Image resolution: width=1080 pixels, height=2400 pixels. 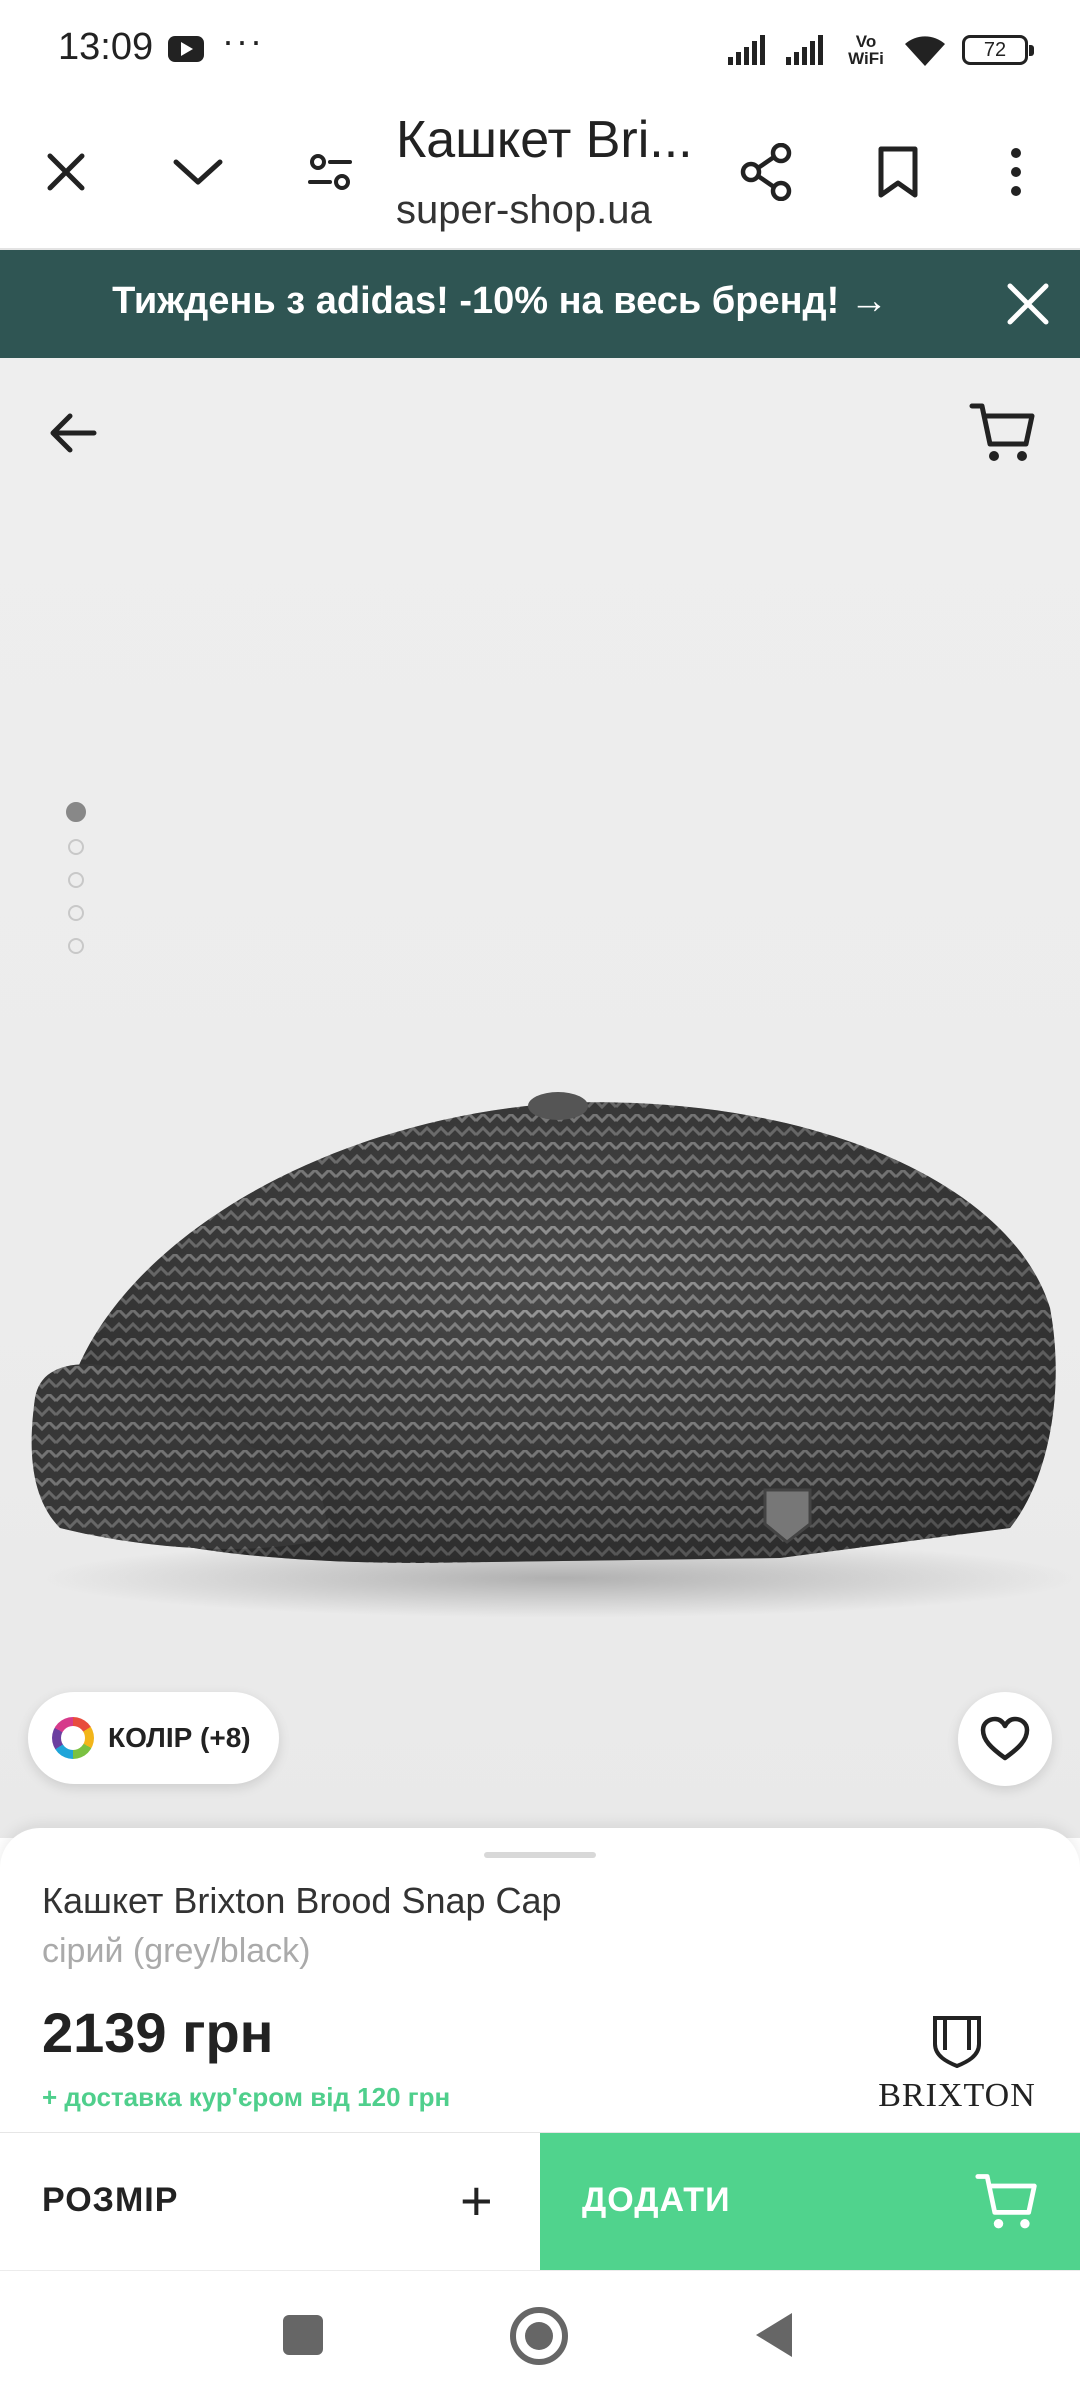 What do you see at coordinates (540, 48) in the screenshot?
I see `status-bar: 13:09 ··· Vo WiFi 72` at bounding box center [540, 48].